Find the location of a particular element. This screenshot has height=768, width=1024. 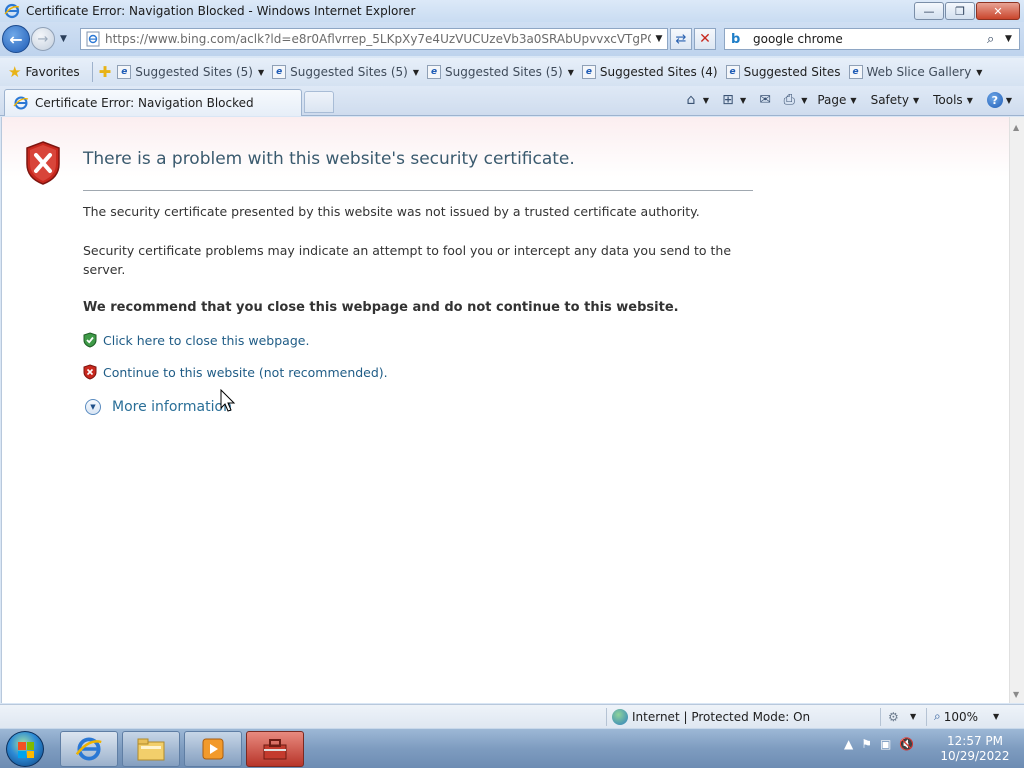

scroll-down-icon: ▼ is located at coordinates (1016, 694).